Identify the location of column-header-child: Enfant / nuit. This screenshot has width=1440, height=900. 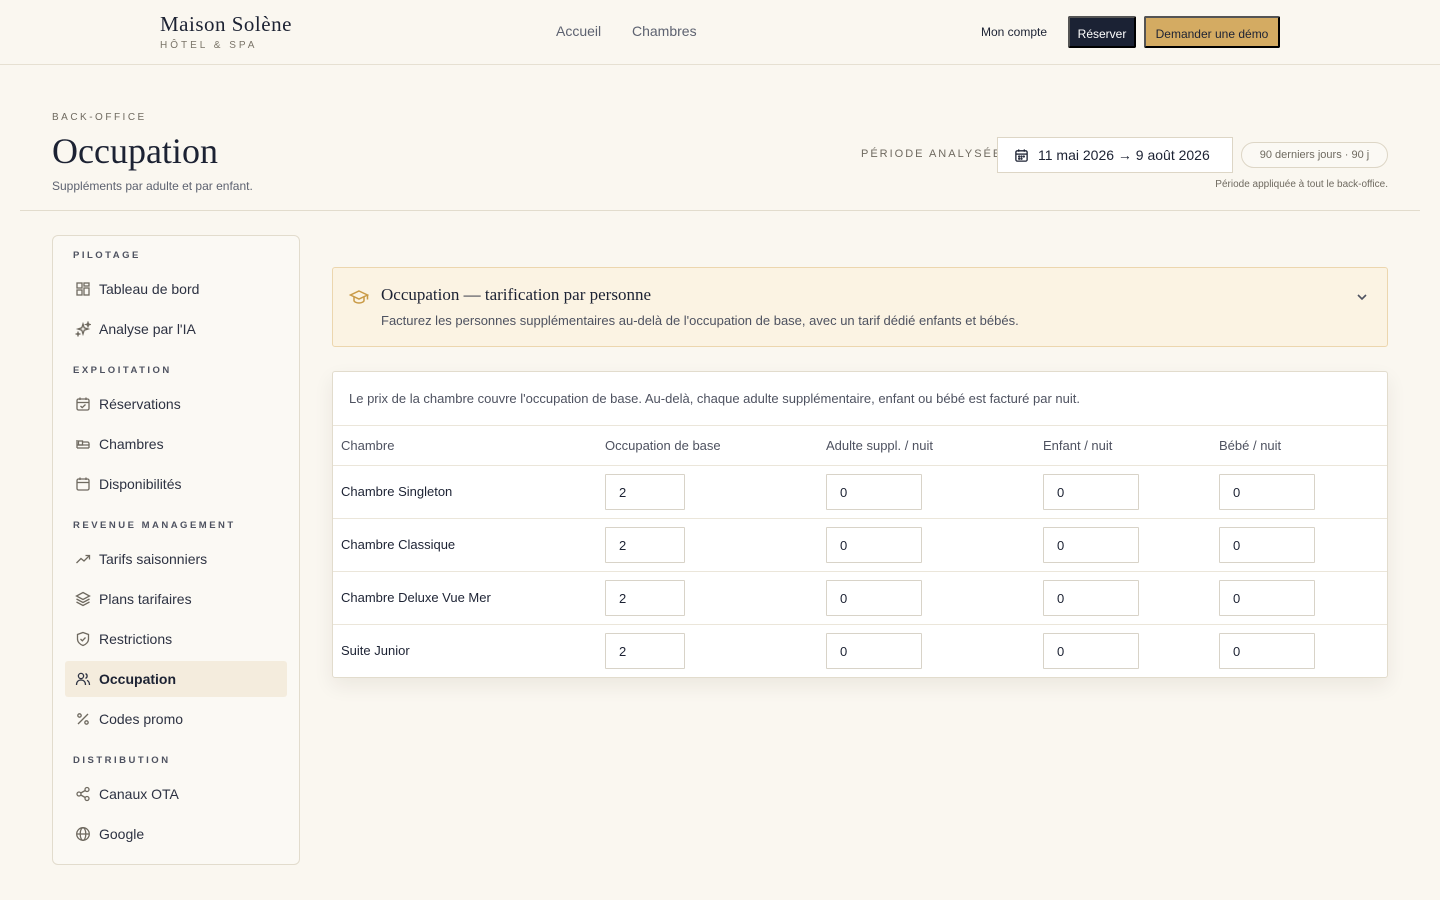
(1078, 445).